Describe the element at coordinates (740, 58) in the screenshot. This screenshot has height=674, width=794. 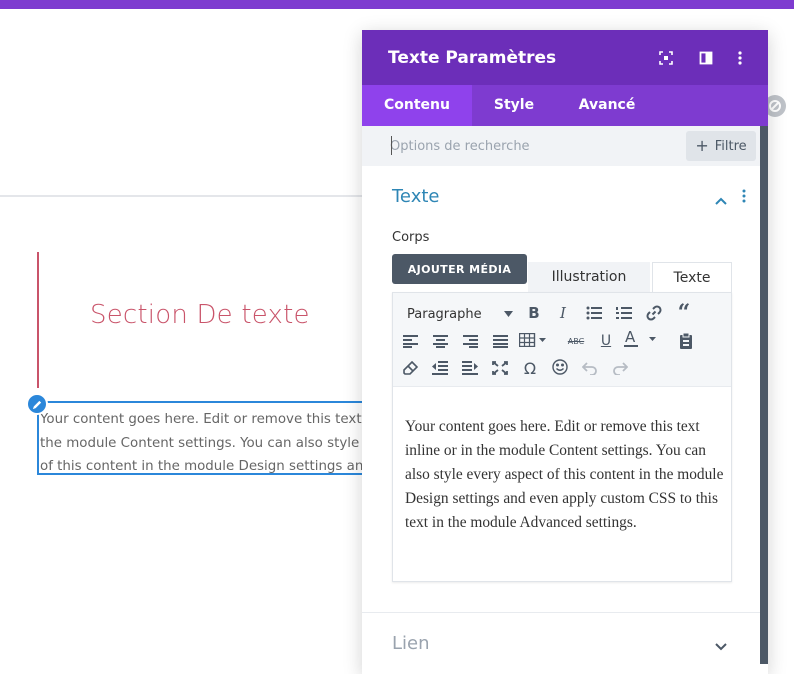
I see `more-vertical-icon` at that location.